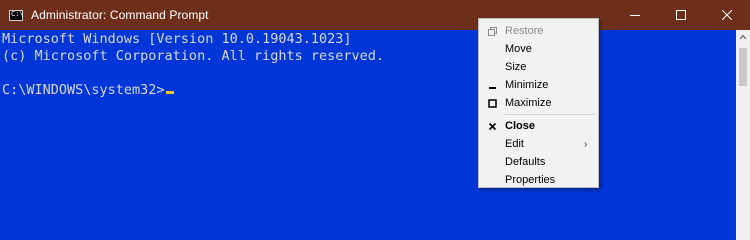  I want to click on scroll-thumb, so click(743, 67).